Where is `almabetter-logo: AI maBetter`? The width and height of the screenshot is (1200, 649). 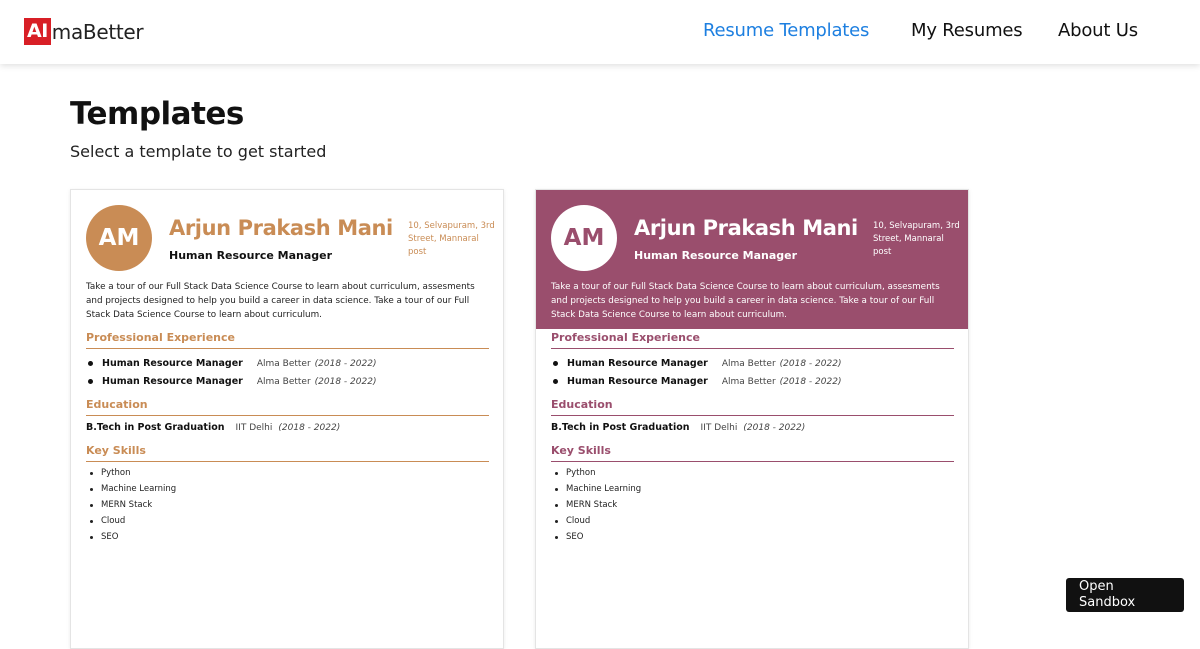 almabetter-logo: AI maBetter is located at coordinates (84, 31).